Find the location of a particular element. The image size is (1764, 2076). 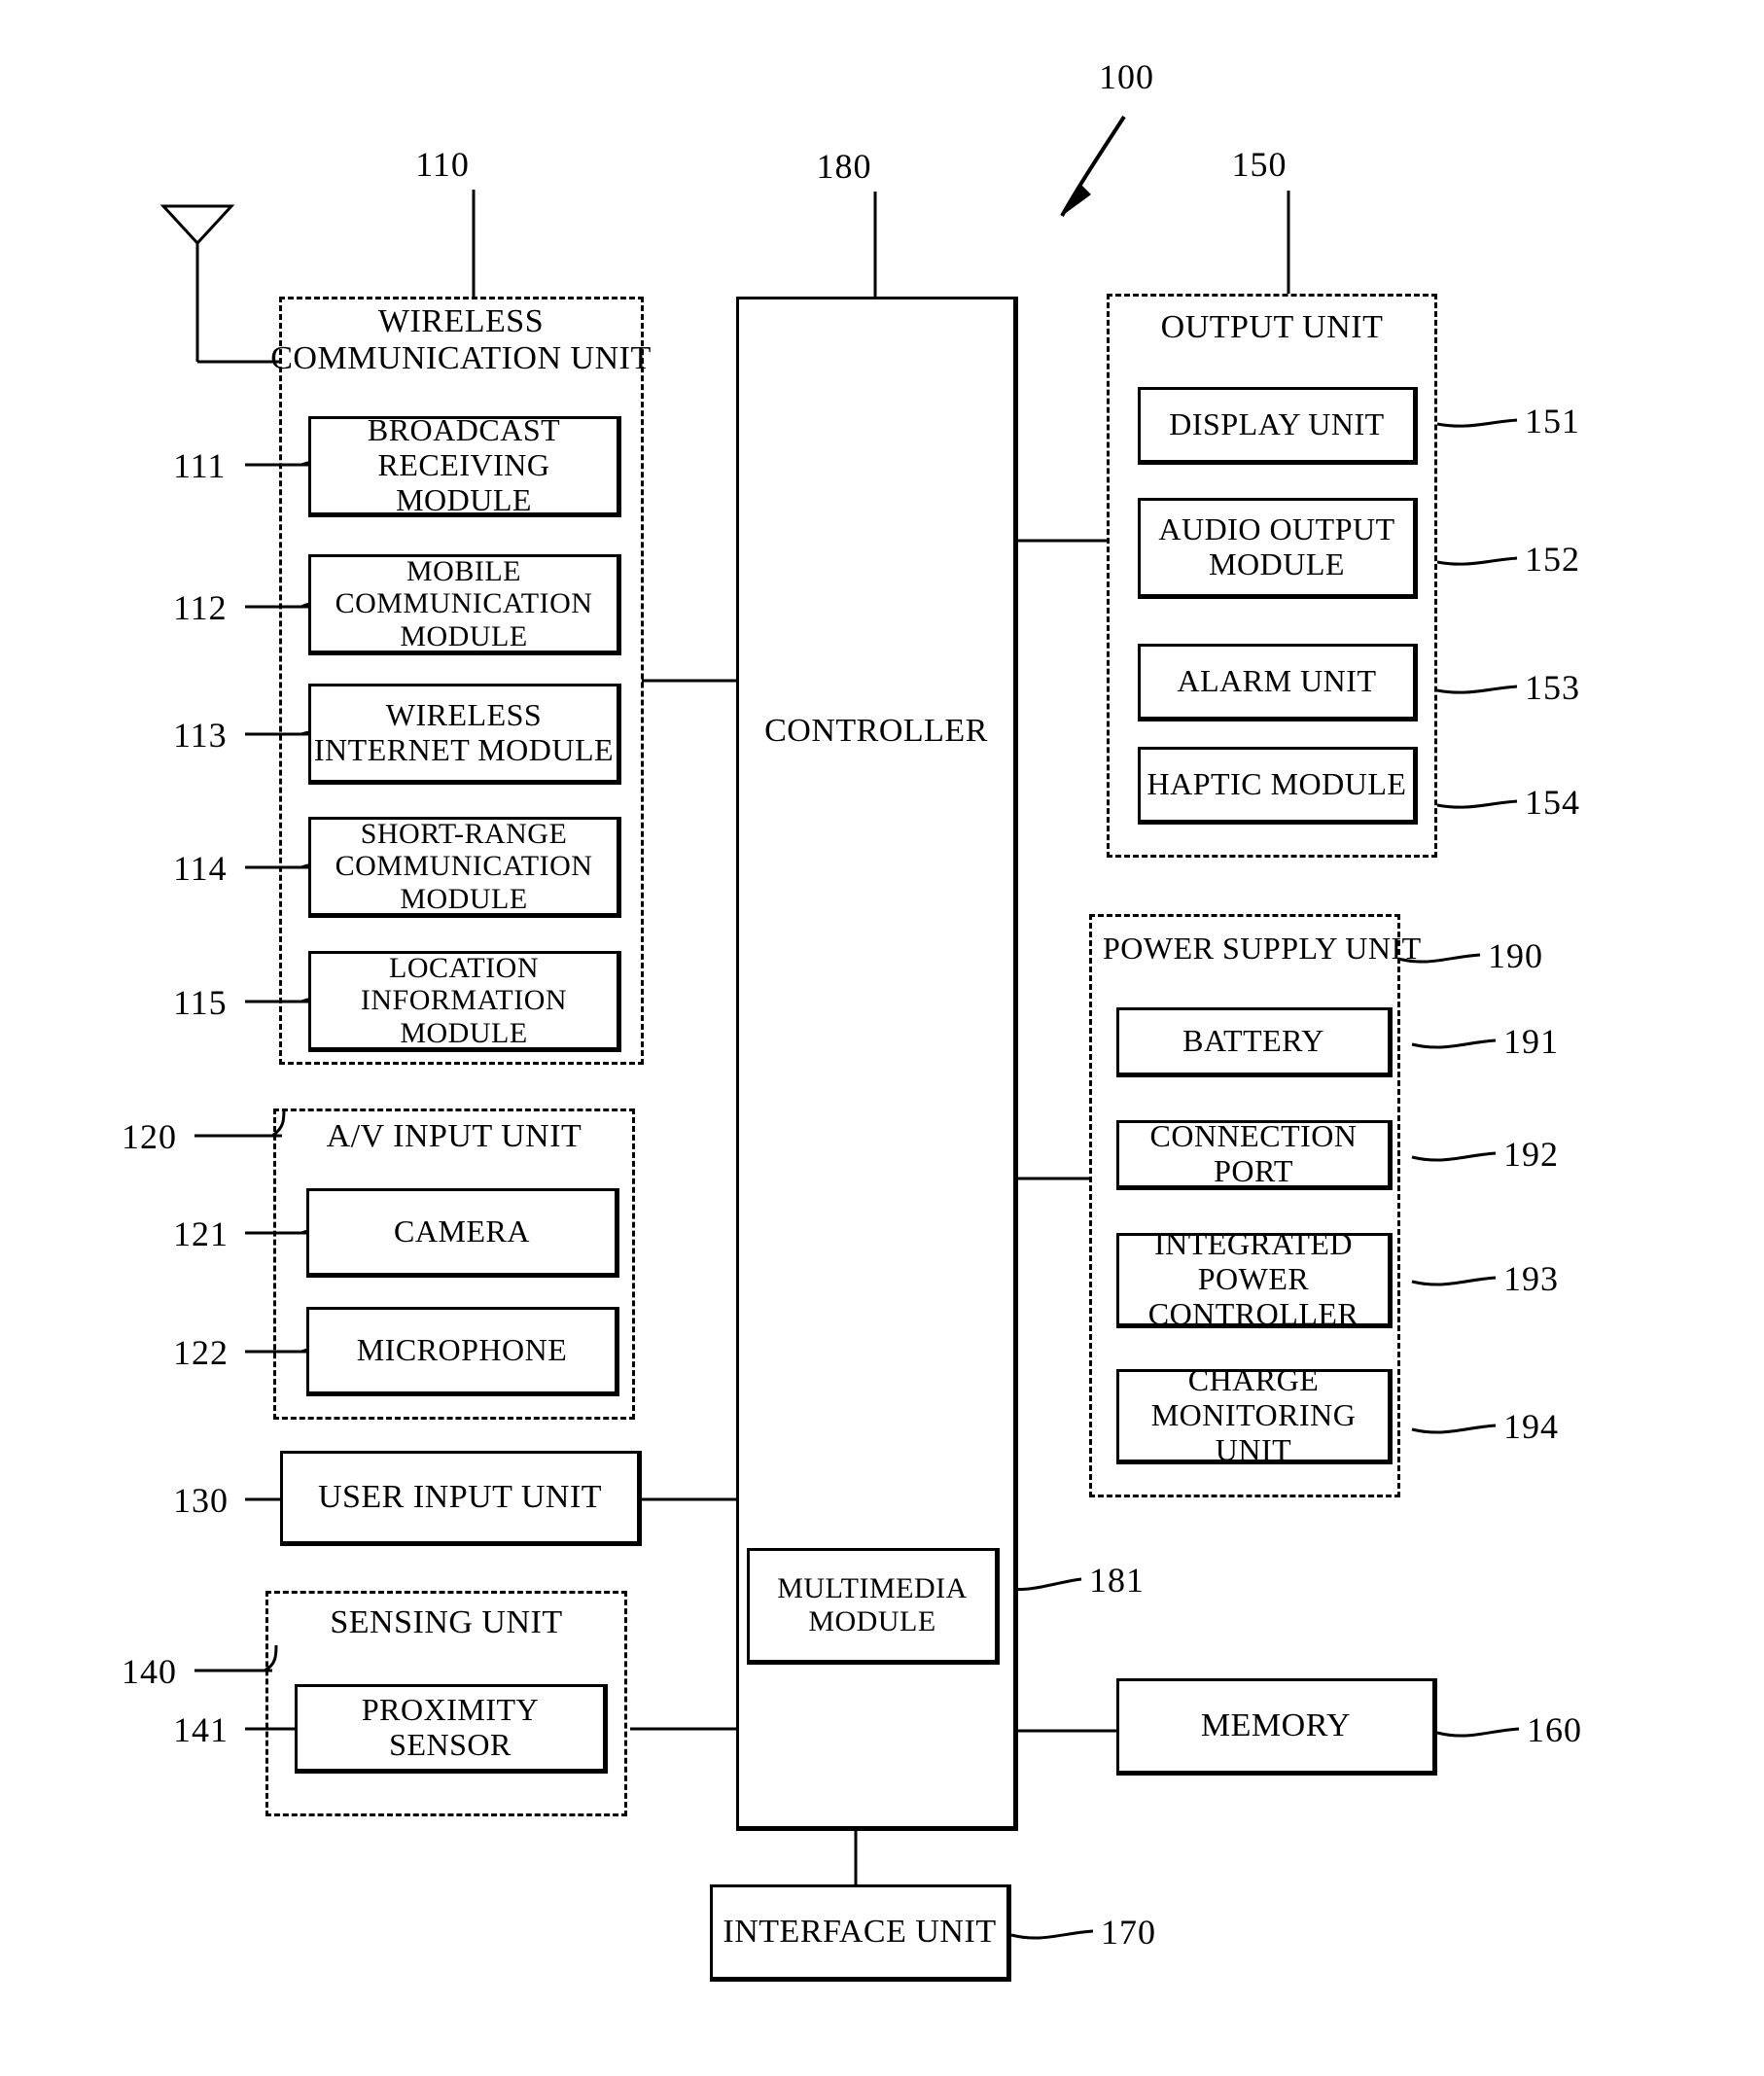

charge-monitoring-unit-line1: CHARGE MONITORING is located at coordinates (1253, 1397).